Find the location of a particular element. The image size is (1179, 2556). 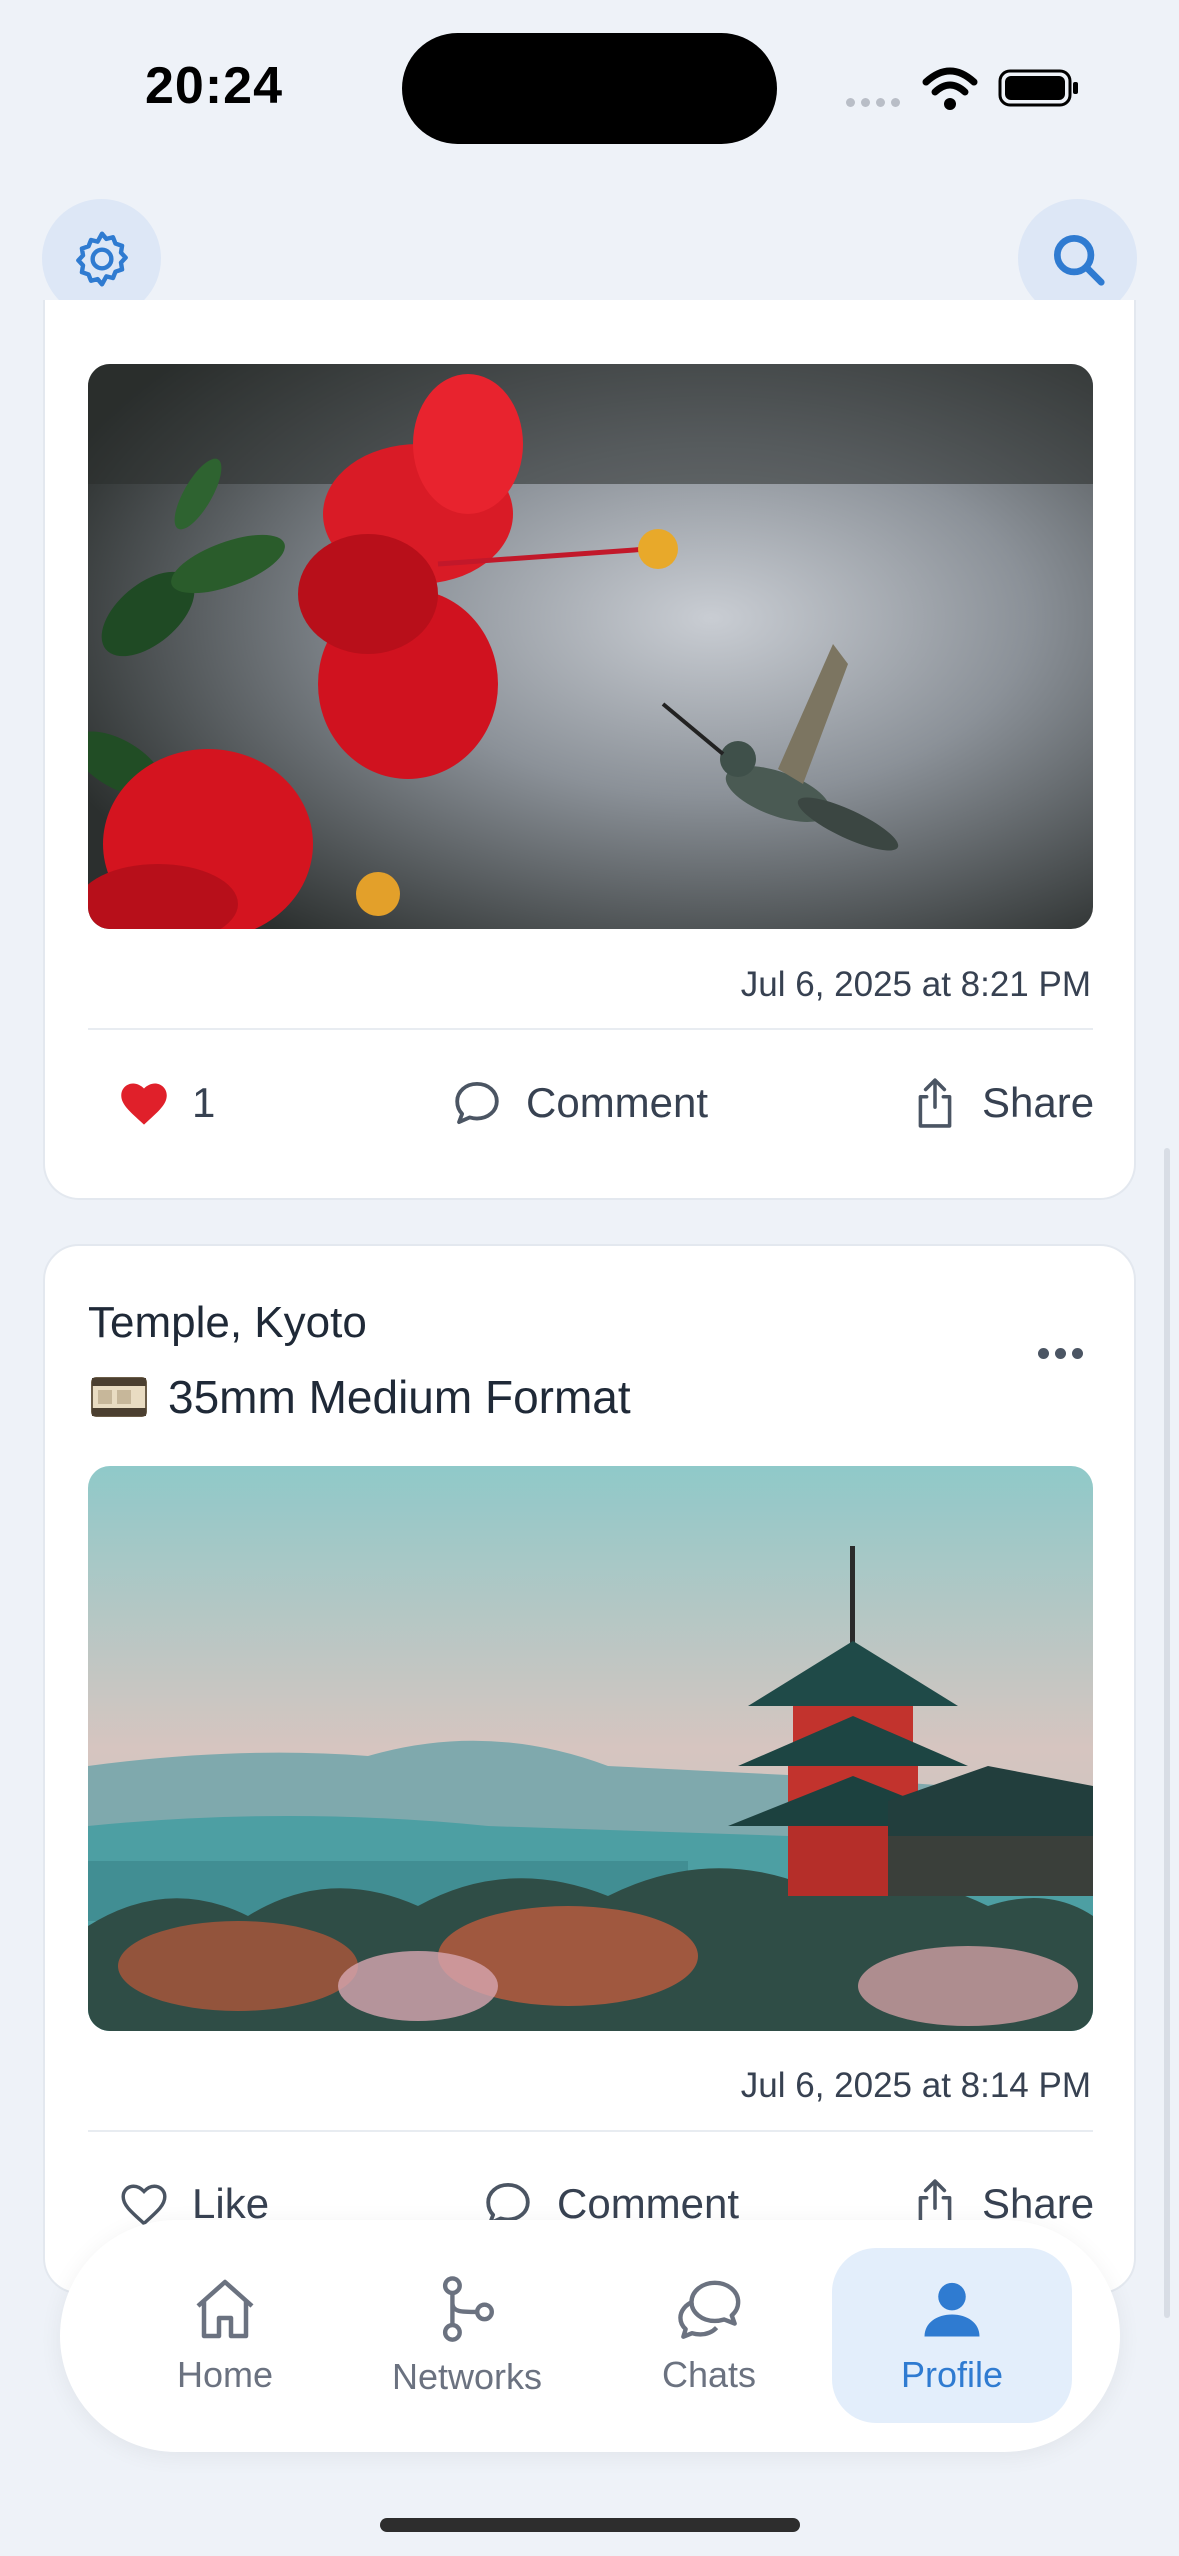

status-time: 20:24 is located at coordinates (214, 86).